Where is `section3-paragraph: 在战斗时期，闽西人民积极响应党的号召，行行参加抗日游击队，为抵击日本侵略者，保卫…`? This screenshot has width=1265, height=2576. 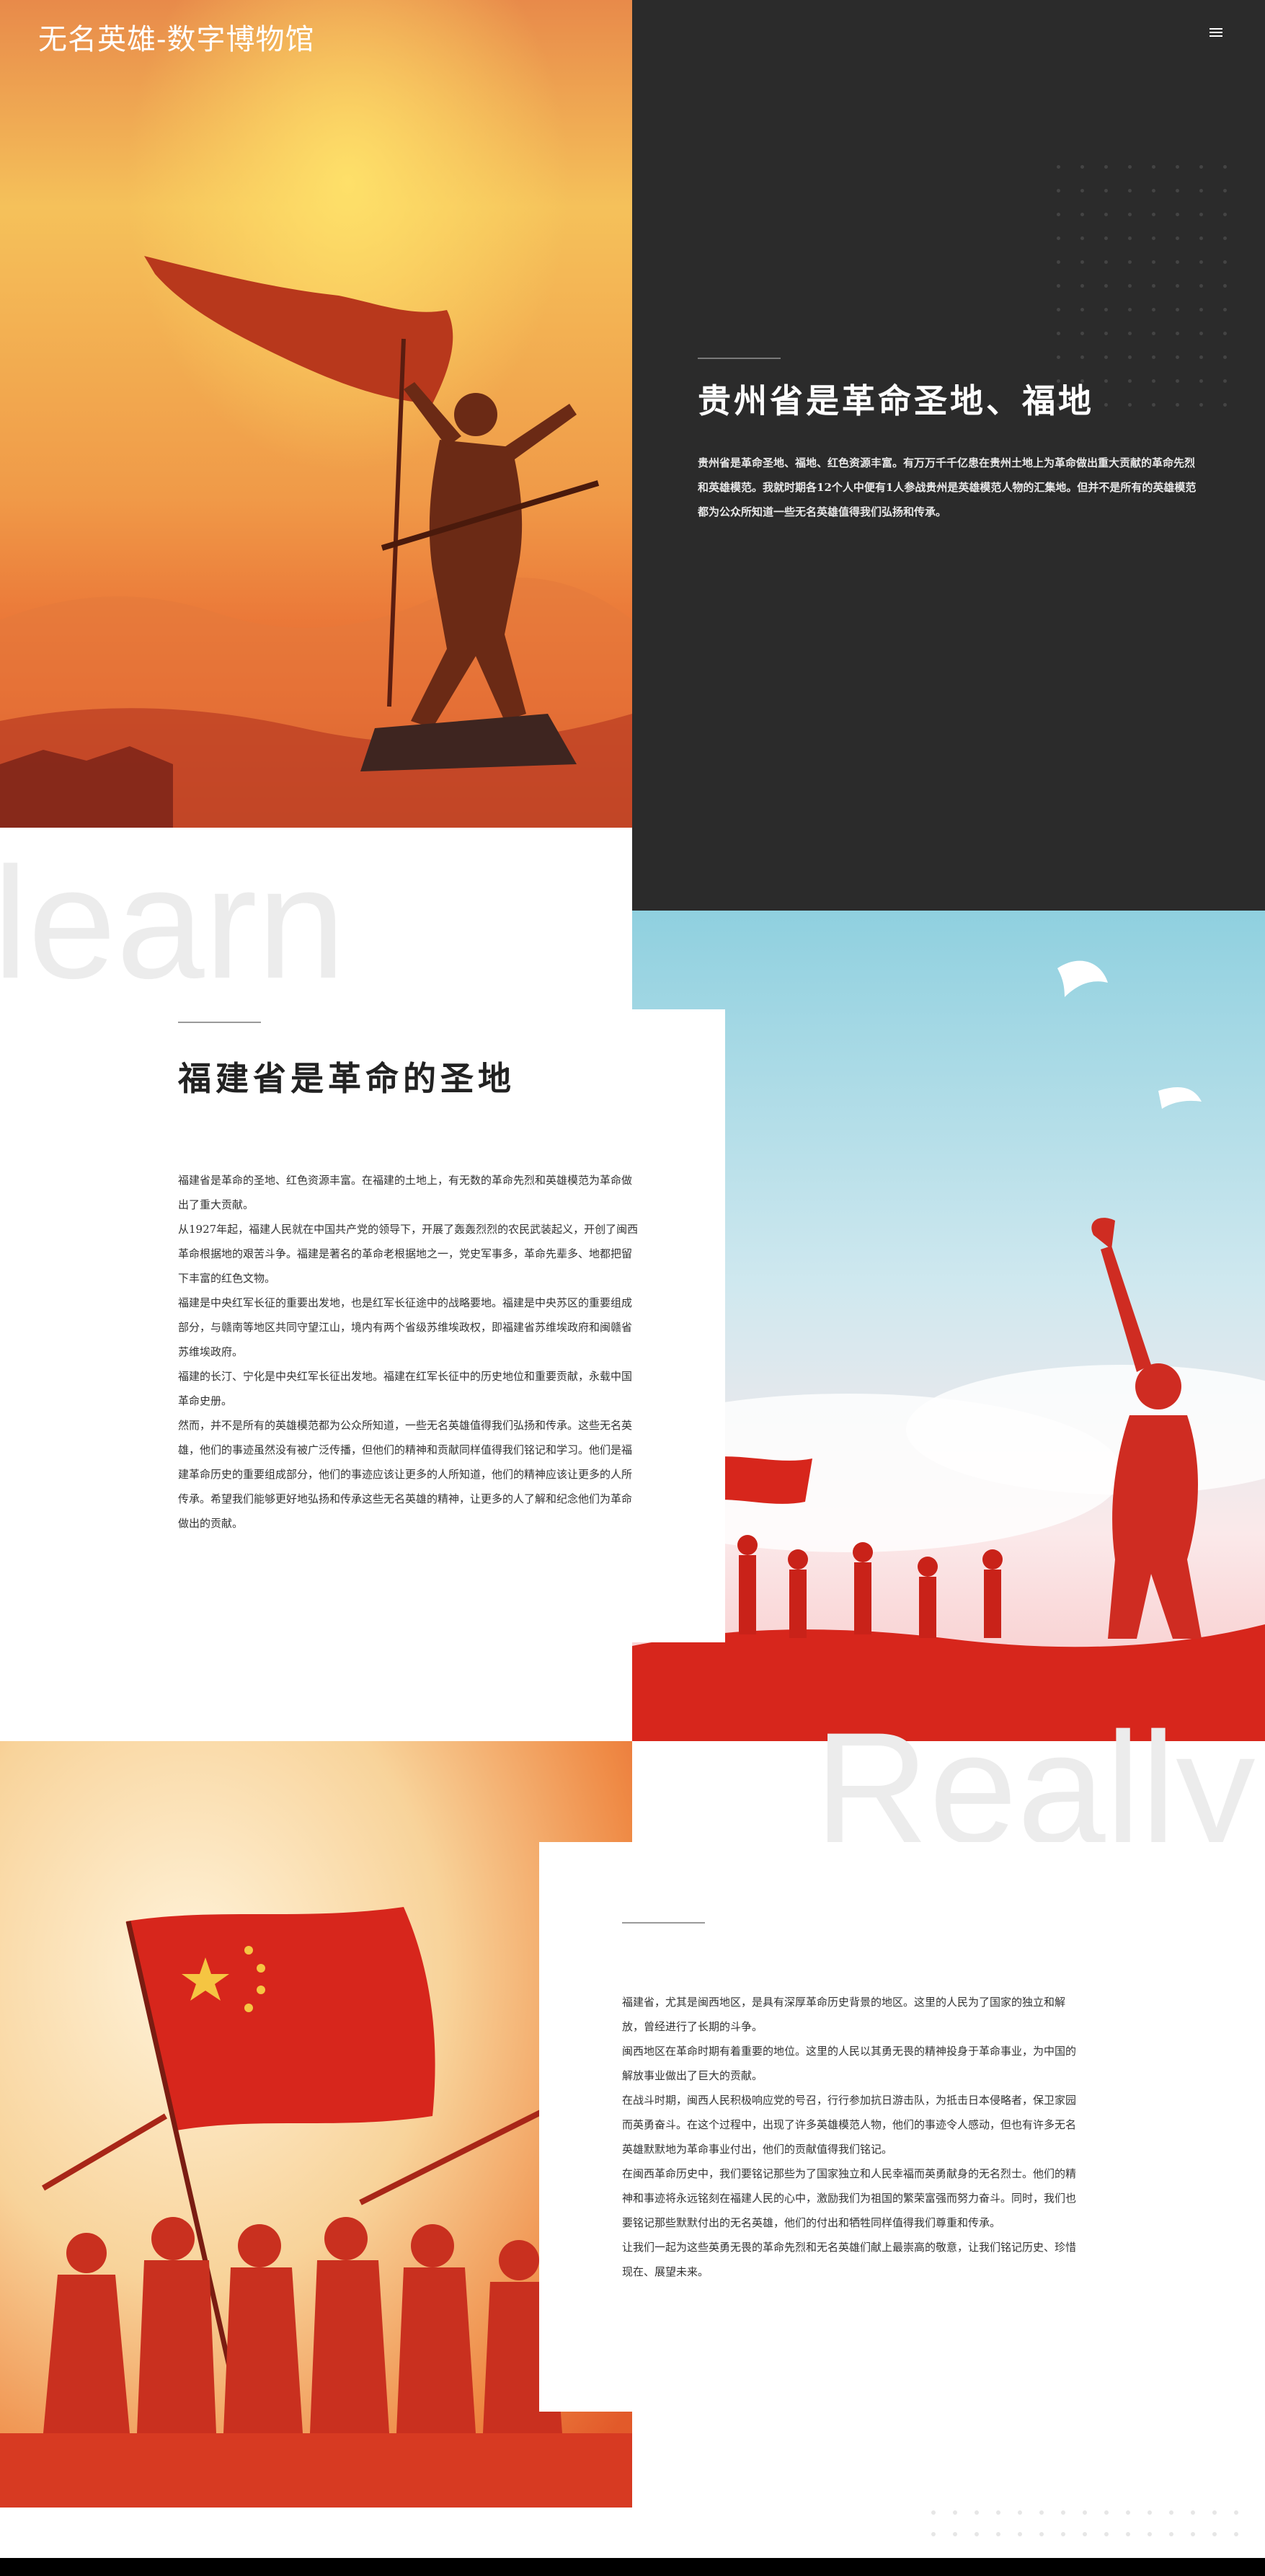 section3-paragraph: 在战斗时期，闽西人民积极响应党的号召，行行参加抗日游击队，为抵击日本侵略者，保卫… is located at coordinates (849, 2125).